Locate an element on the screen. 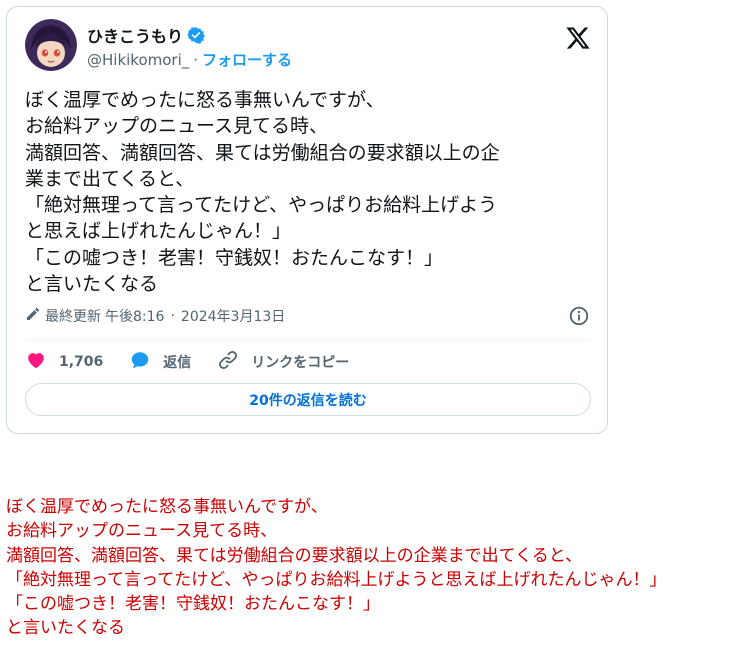 The height and width of the screenshot is (654, 747). reply-label: 返信 is located at coordinates (177, 363).